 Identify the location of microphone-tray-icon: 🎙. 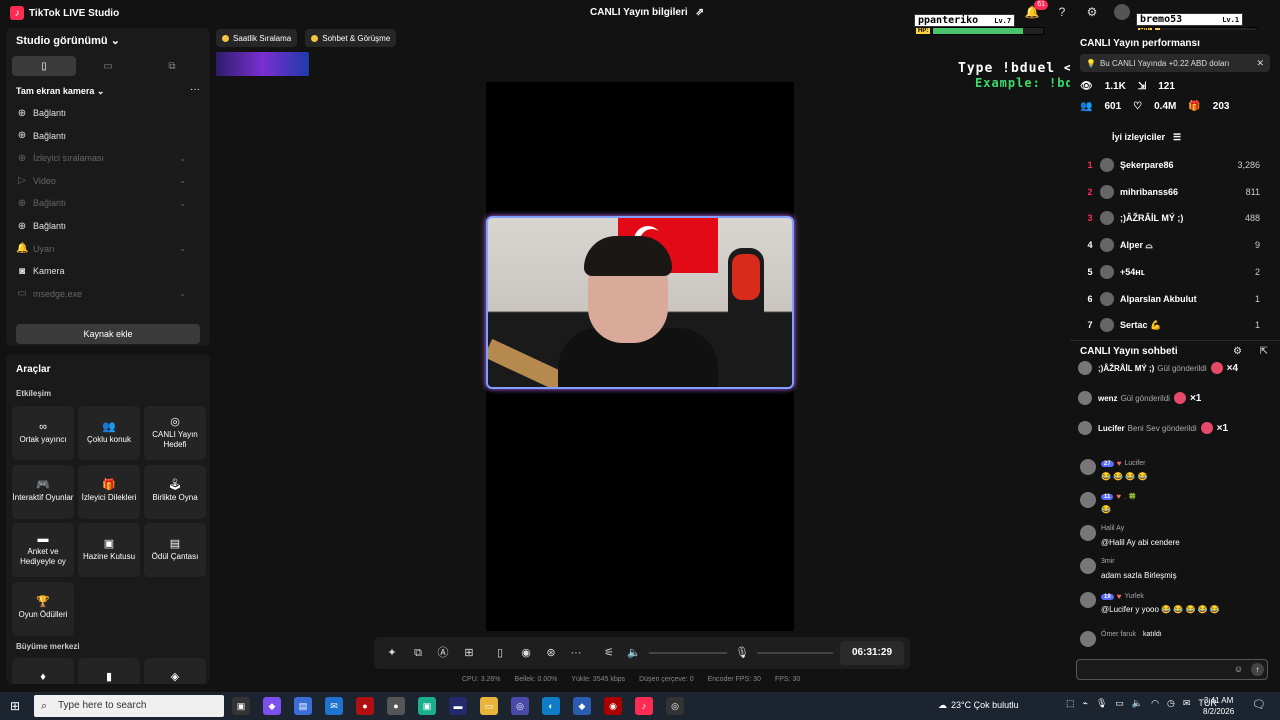
(1101, 703).